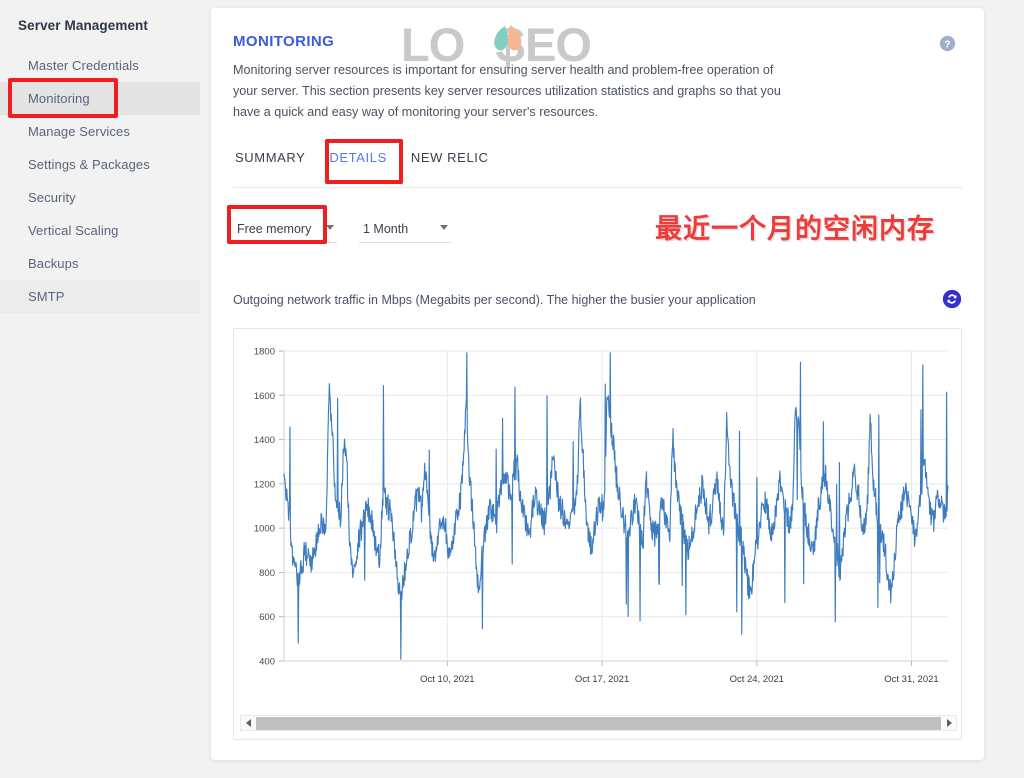  What do you see at coordinates (275, 156) in the screenshot?
I see `tab-summary: SUMMARY` at bounding box center [275, 156].